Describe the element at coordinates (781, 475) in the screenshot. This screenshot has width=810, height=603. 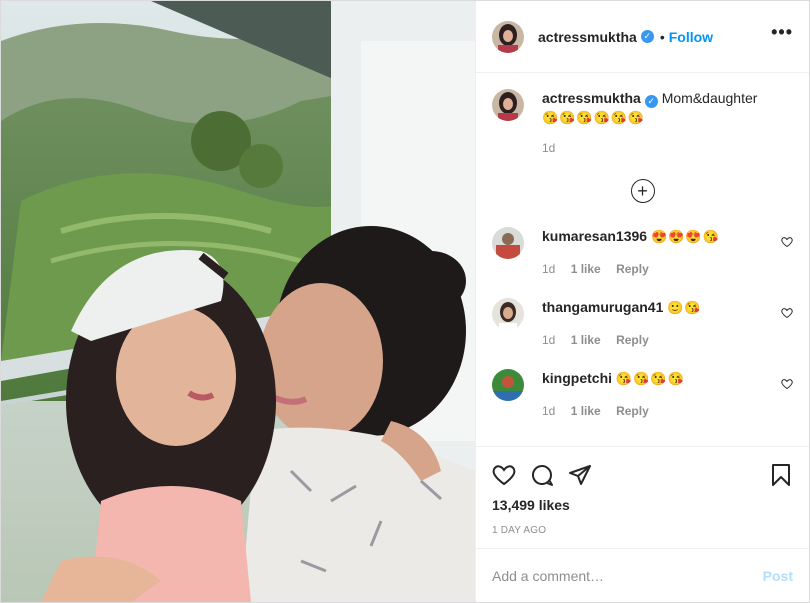
I see `bookmark-icon` at that location.